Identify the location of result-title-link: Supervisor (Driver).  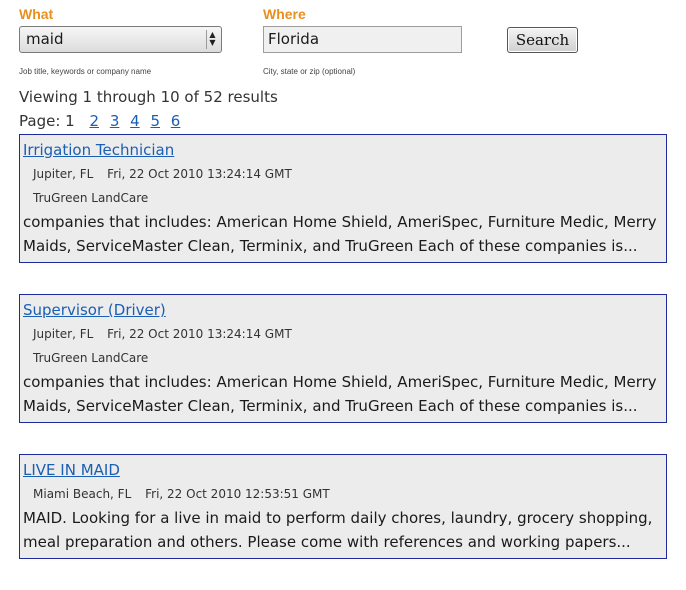
(94, 311).